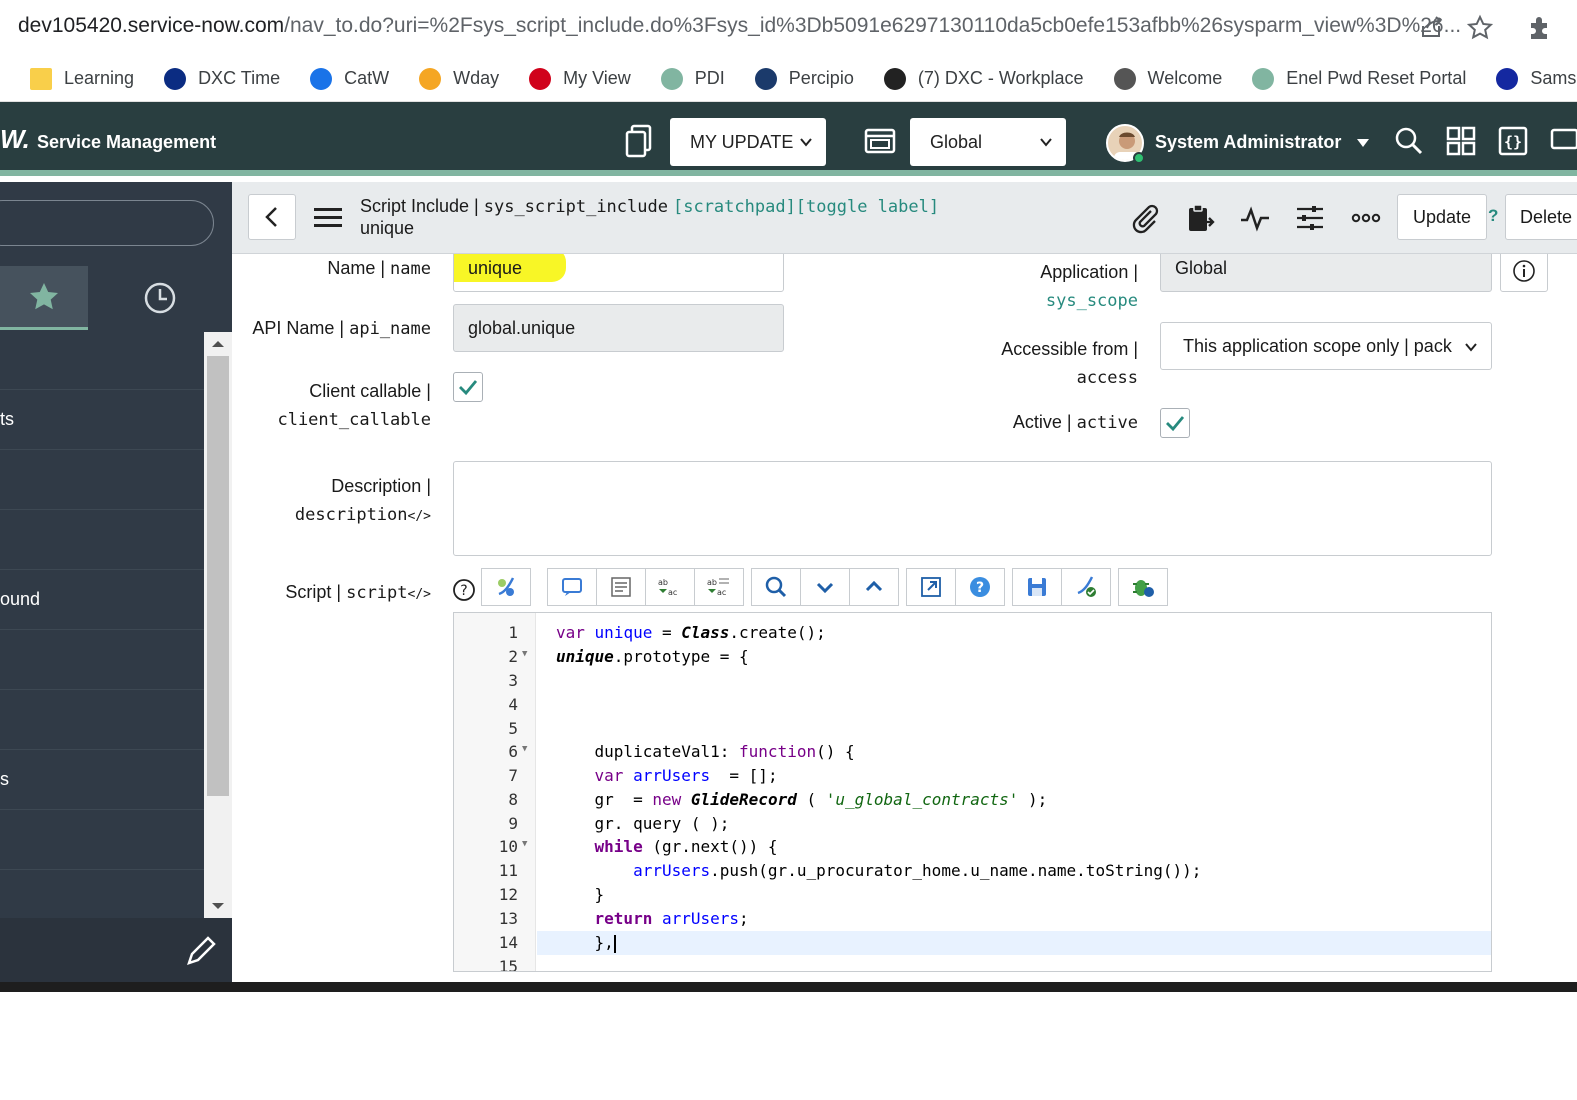 This screenshot has width=1577, height=1100. Describe the element at coordinates (201, 951) in the screenshot. I see `edit-pencil-icon` at that location.